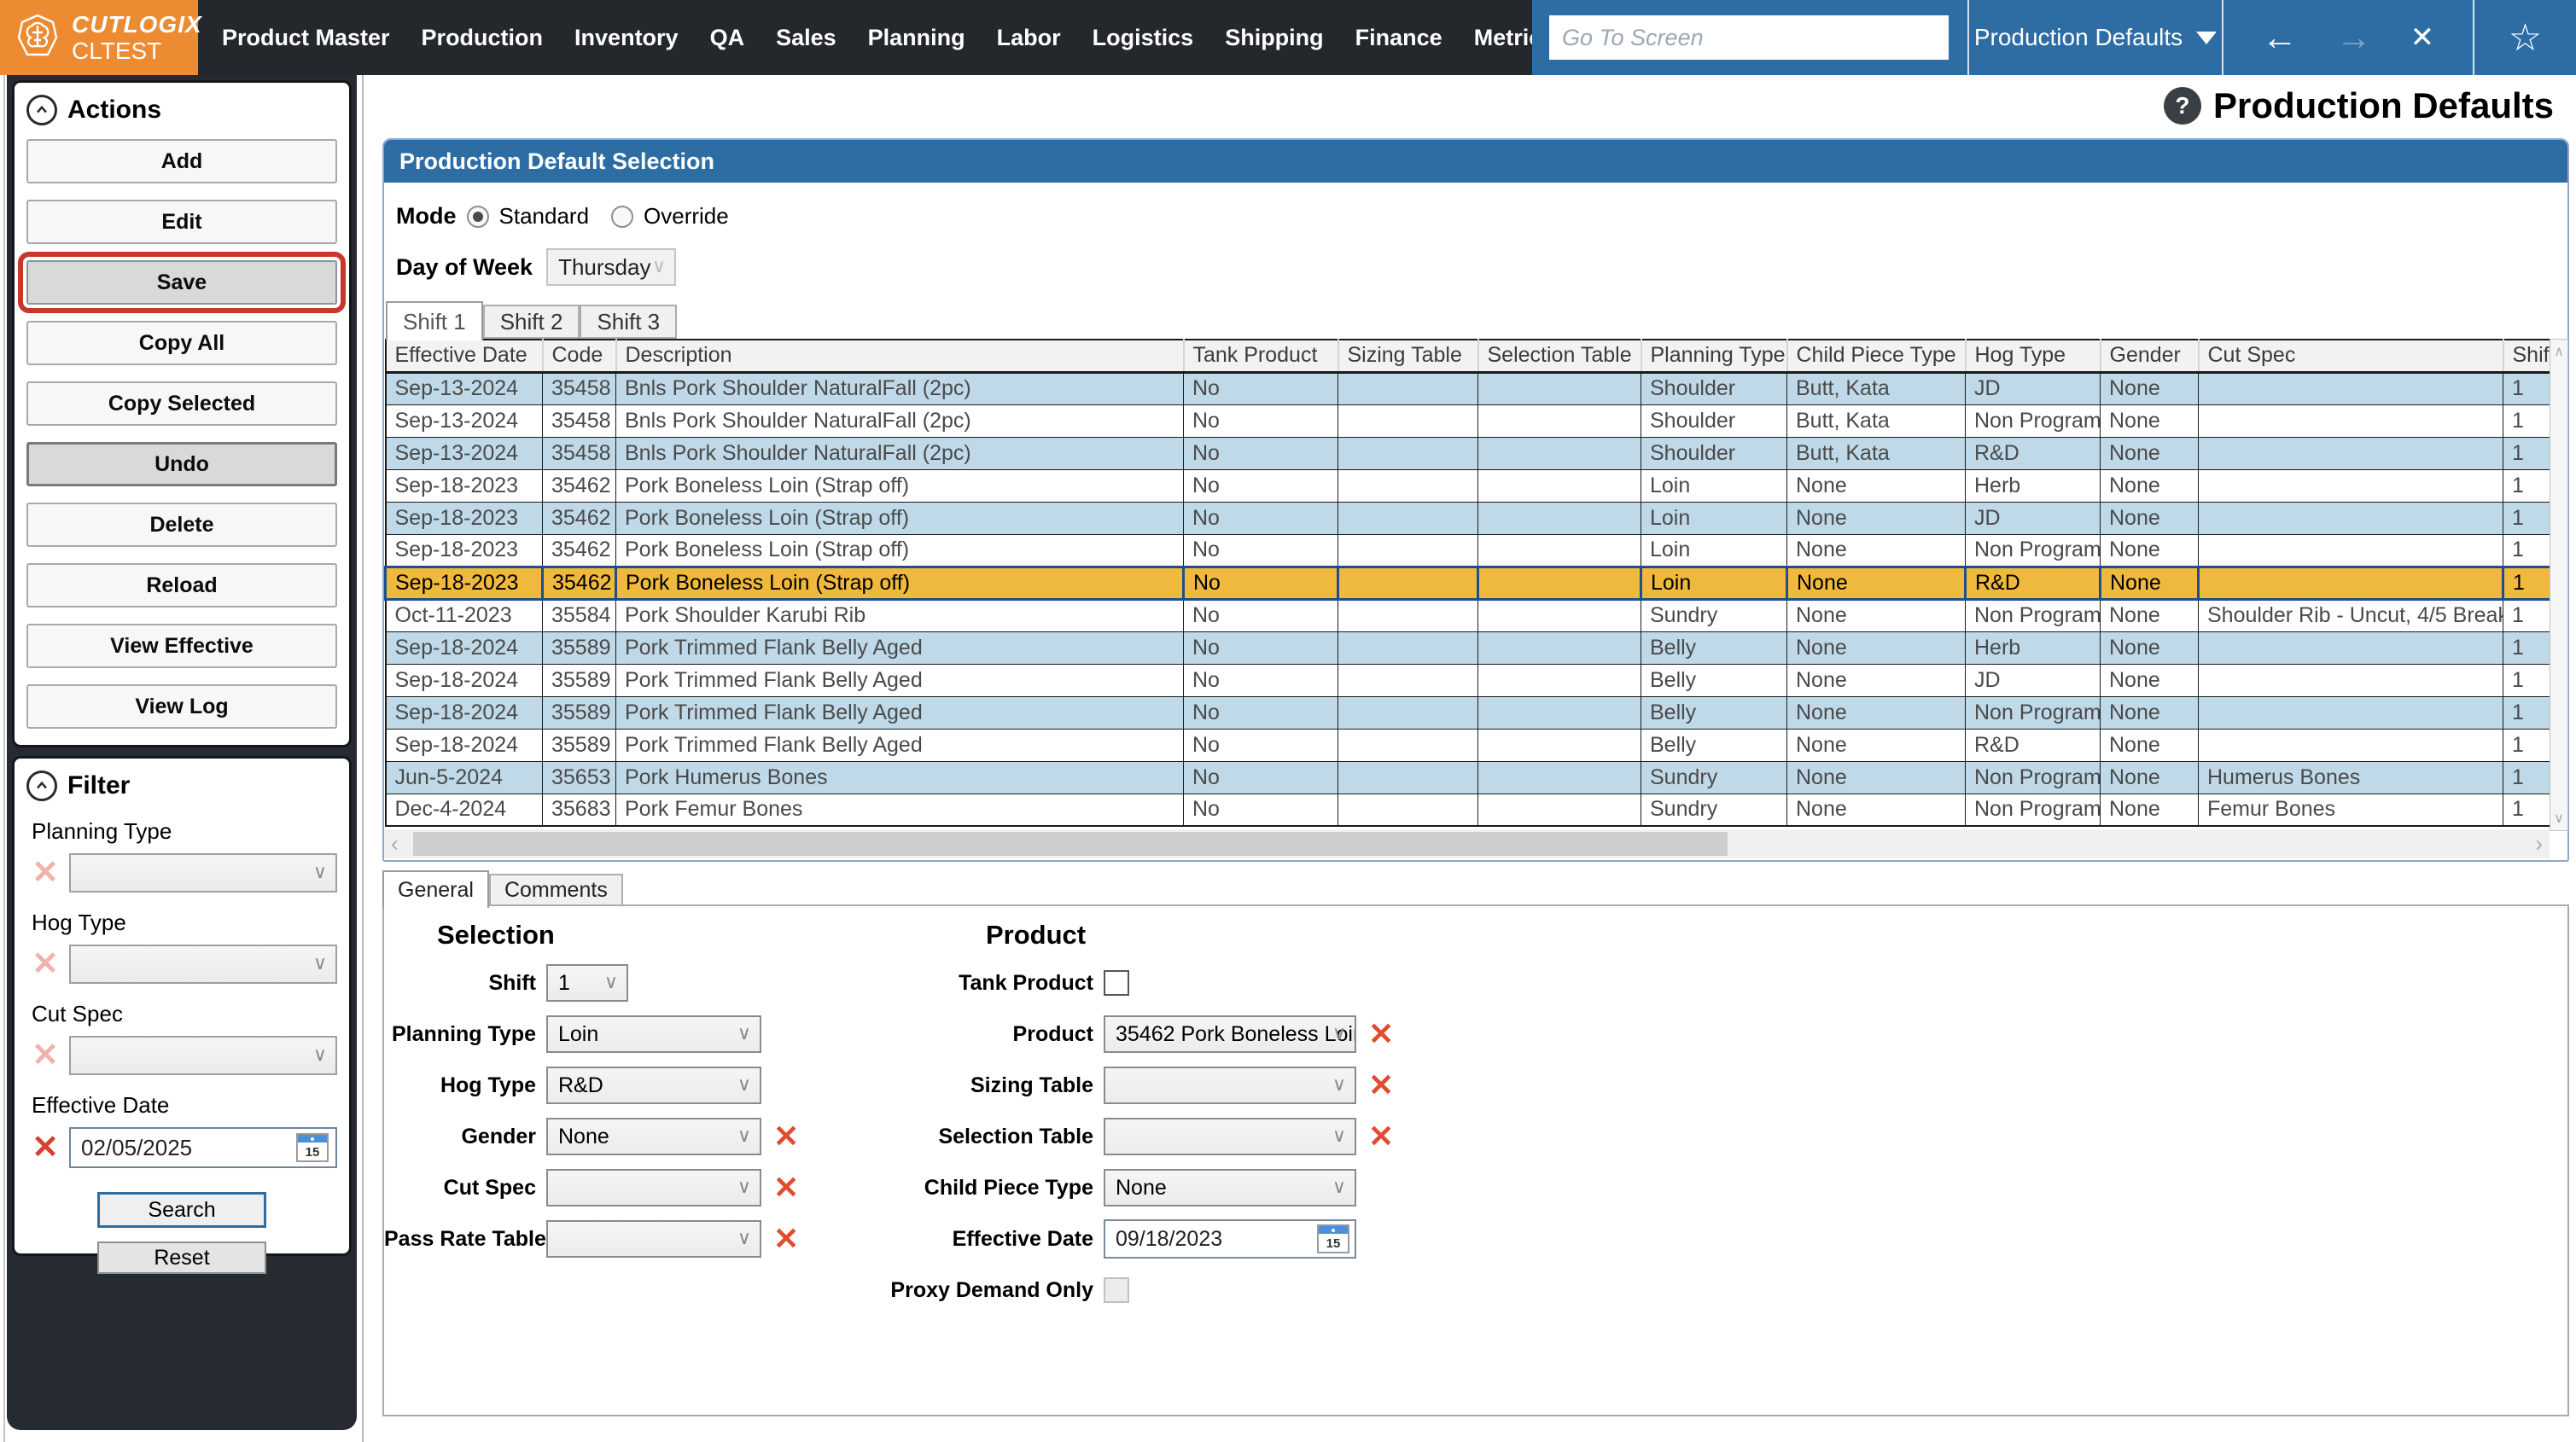  Describe the element at coordinates (1274, 38) in the screenshot. I see `menu-item-shipping: Shipping` at that location.